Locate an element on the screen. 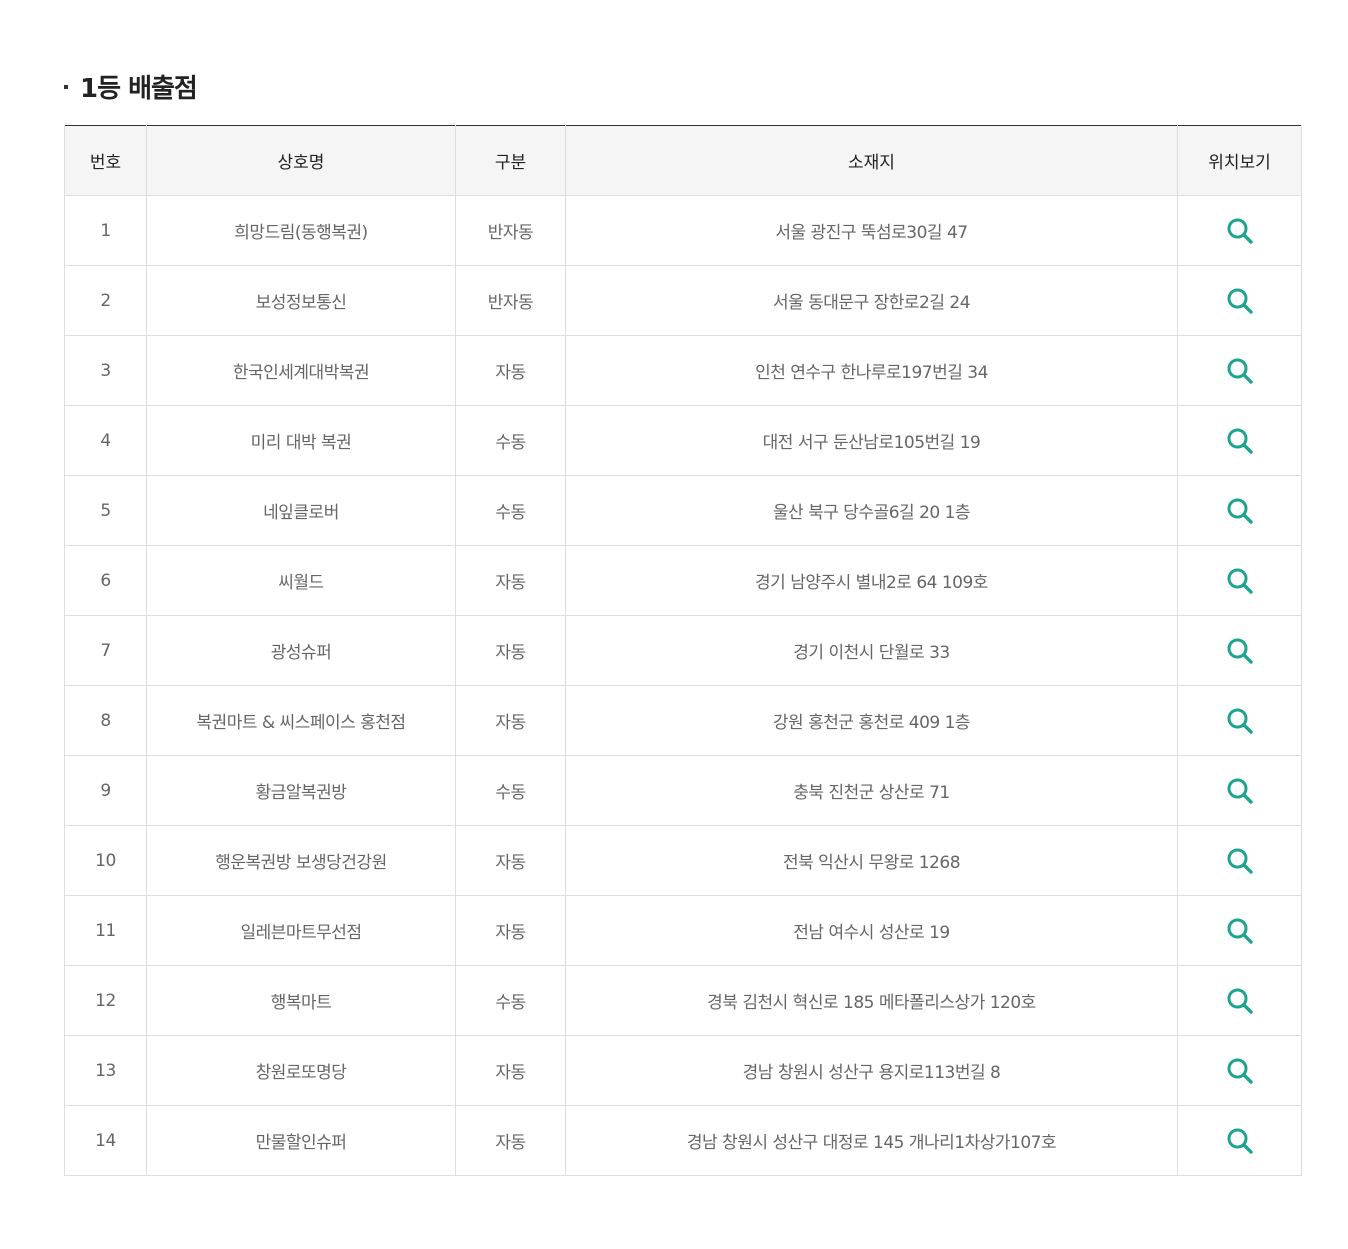 The image size is (1348, 1249). row-address: 전북 익산시 무왕로 1268 is located at coordinates (871, 860).